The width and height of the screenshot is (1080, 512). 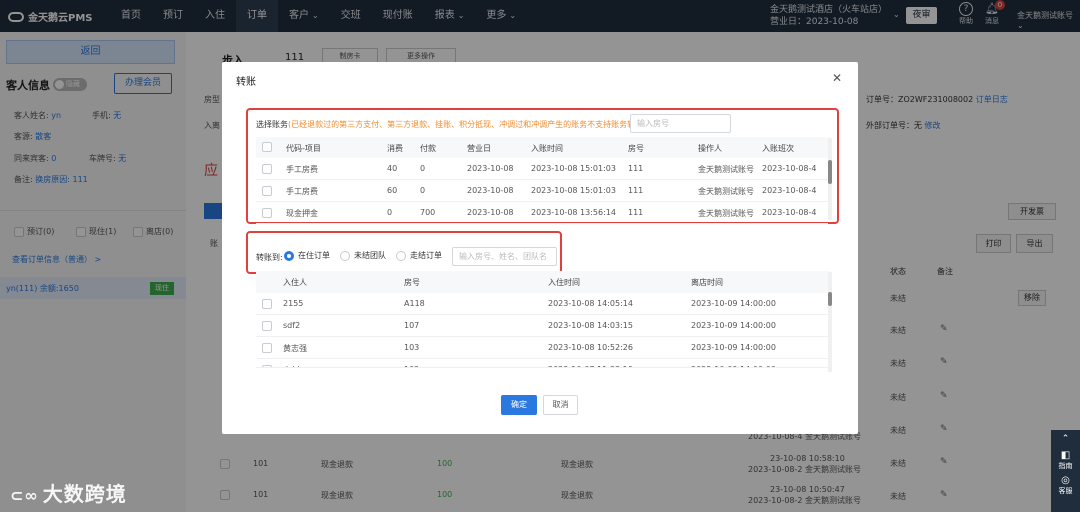 What do you see at coordinates (395, 148) in the screenshot?
I see `account-column-header: 消费` at bounding box center [395, 148].